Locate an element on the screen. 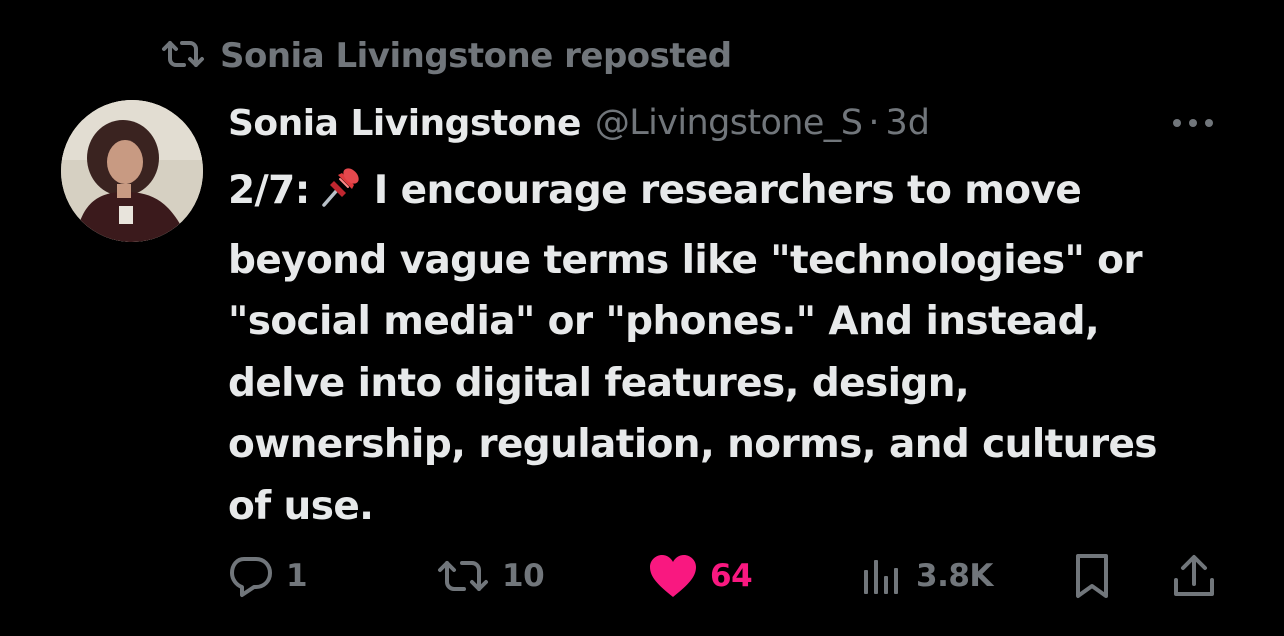 The image size is (1284, 636). tweet-header: Sonia Livingstone @Livingstone_S · 3d is located at coordinates (579, 123).